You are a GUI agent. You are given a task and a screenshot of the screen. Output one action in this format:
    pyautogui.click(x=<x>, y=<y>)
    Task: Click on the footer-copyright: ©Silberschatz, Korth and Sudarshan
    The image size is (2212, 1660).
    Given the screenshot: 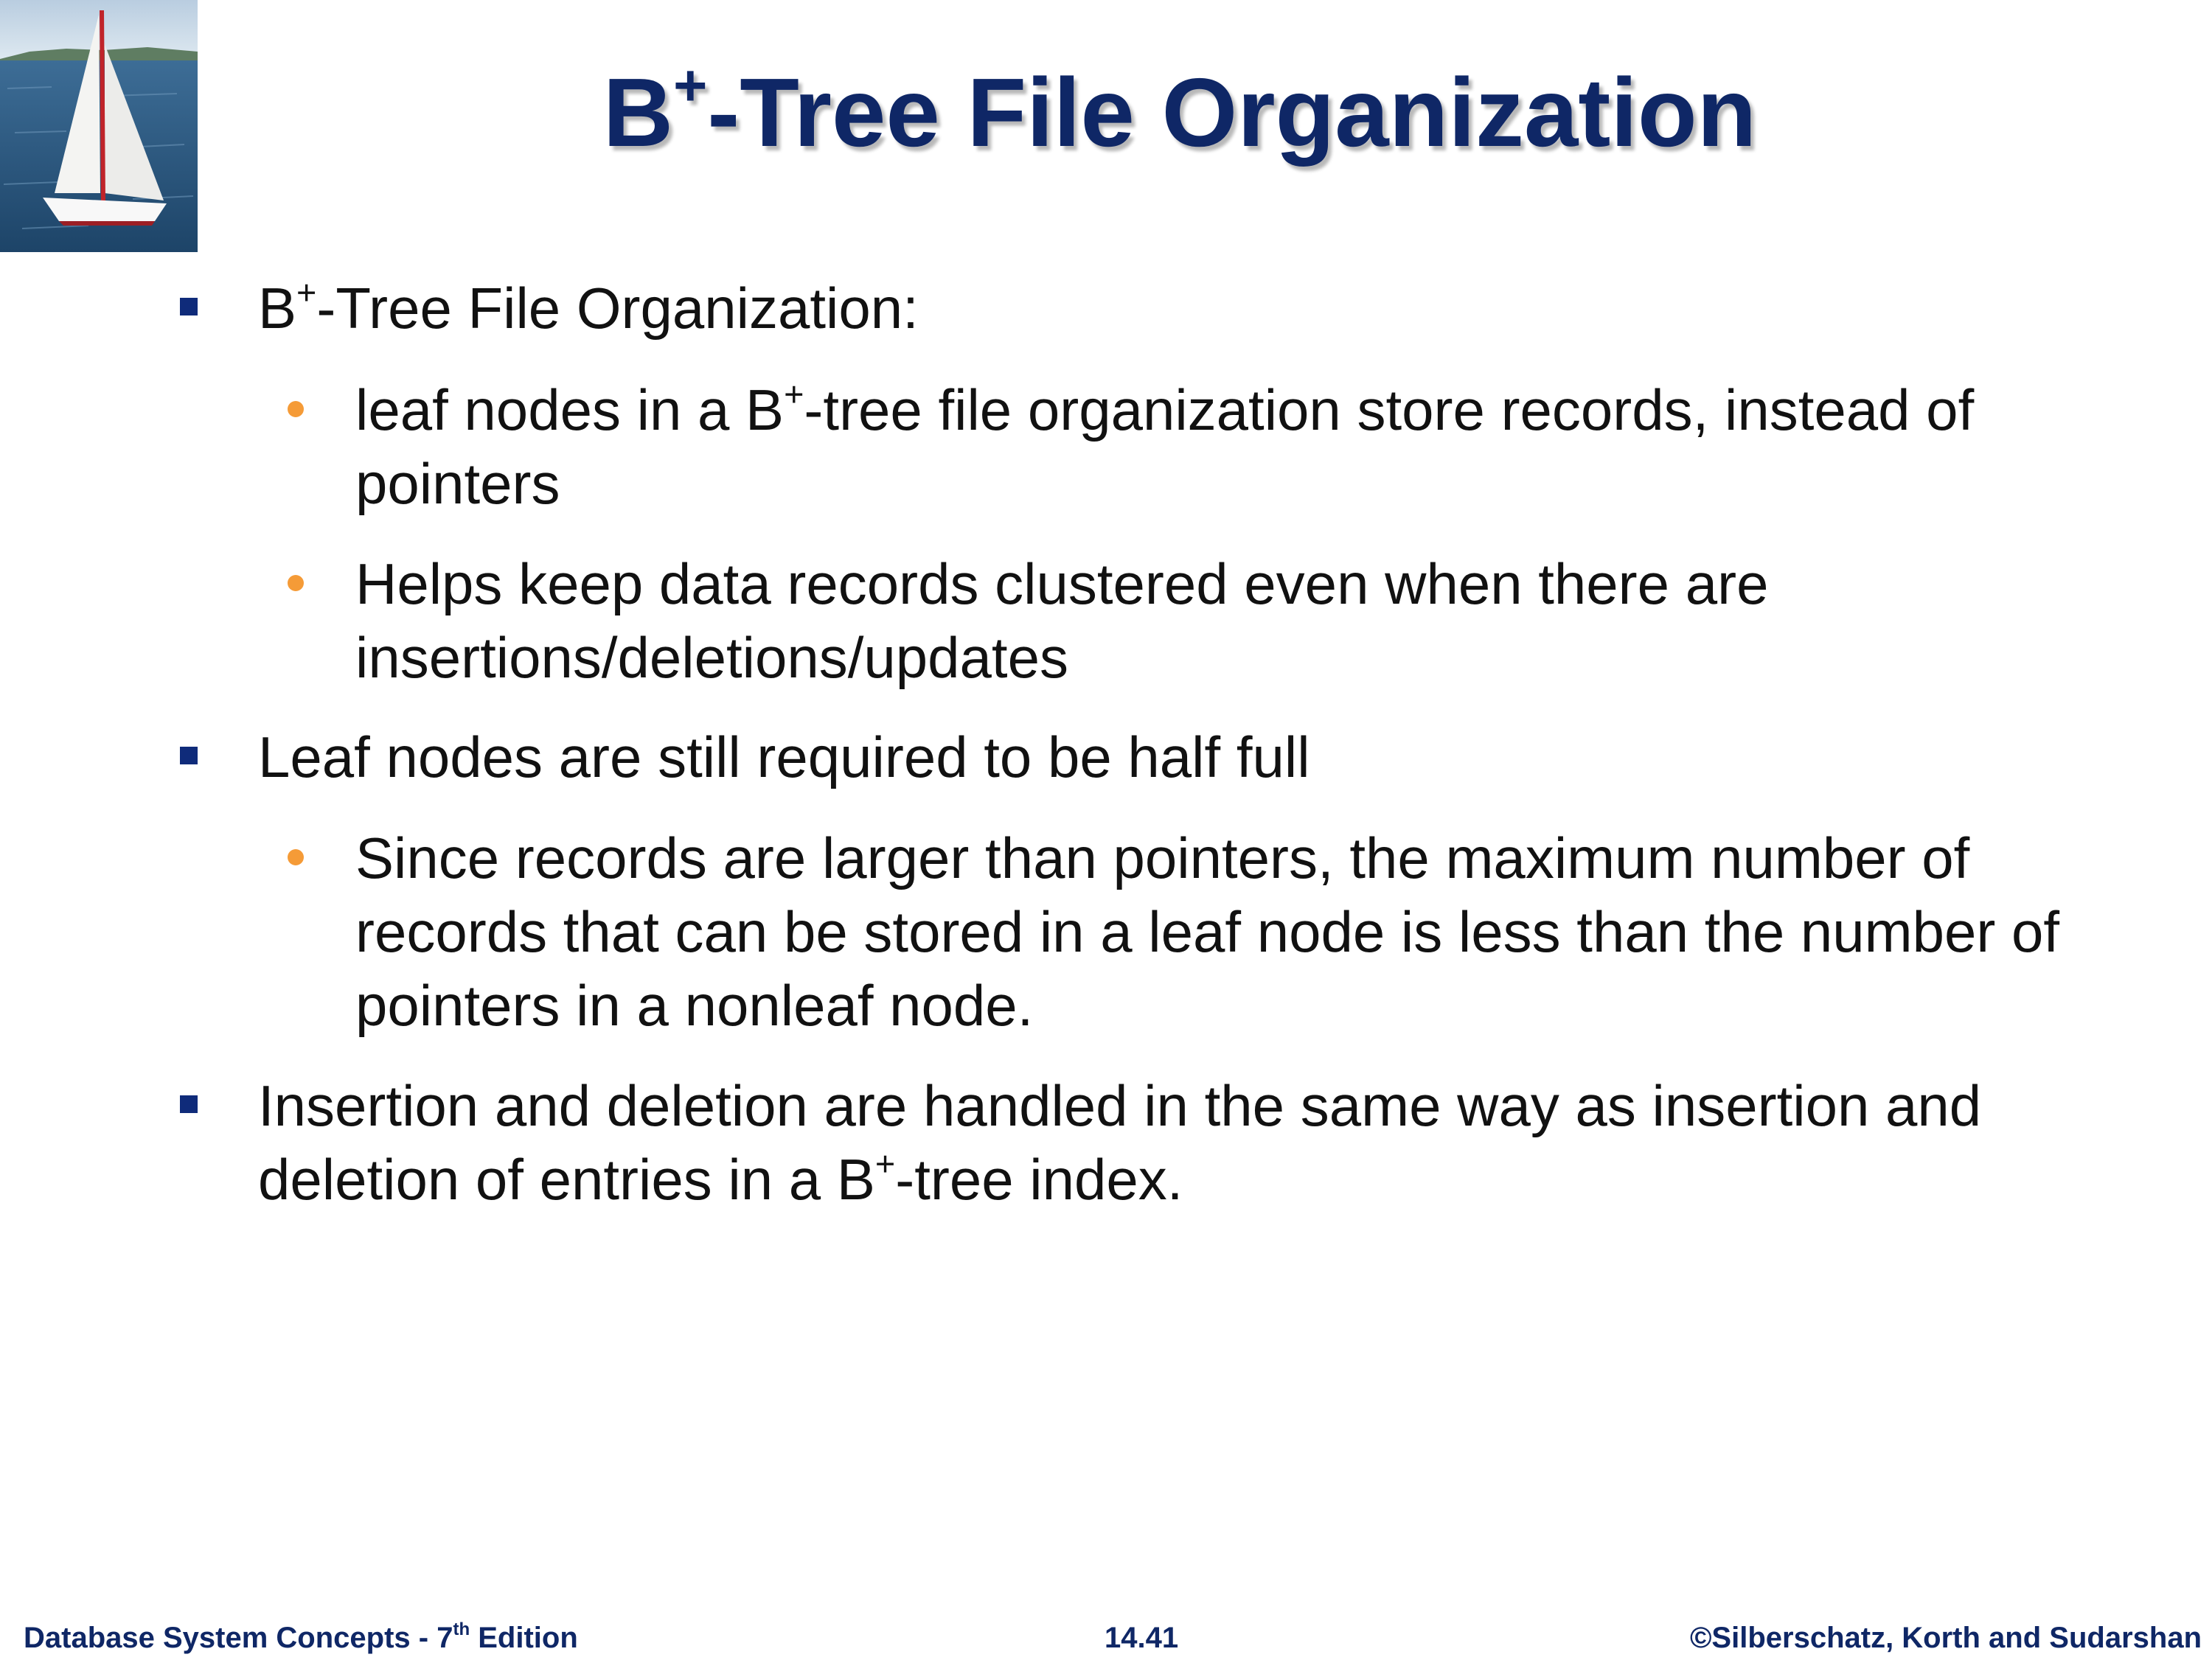 What is the action you would take?
    pyautogui.click(x=1945, y=1638)
    